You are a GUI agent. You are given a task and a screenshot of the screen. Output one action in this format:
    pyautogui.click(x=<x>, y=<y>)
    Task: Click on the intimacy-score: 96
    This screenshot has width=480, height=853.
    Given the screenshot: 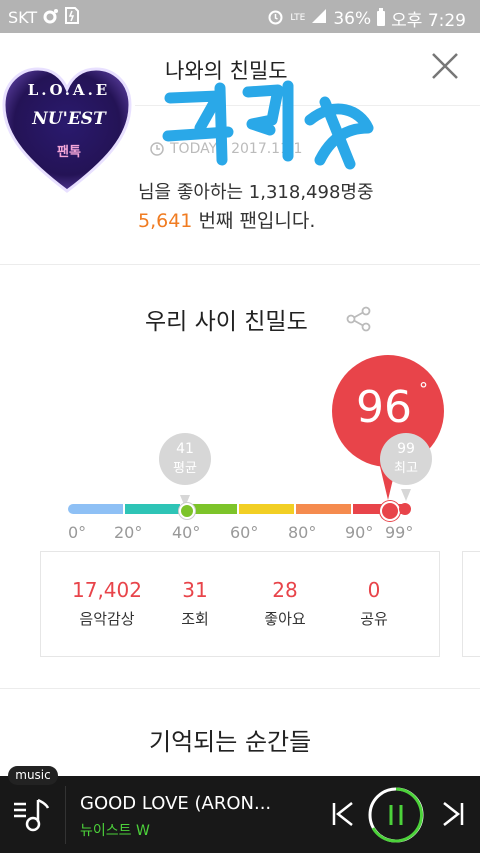 What is the action you would take?
    pyautogui.click(x=384, y=407)
    